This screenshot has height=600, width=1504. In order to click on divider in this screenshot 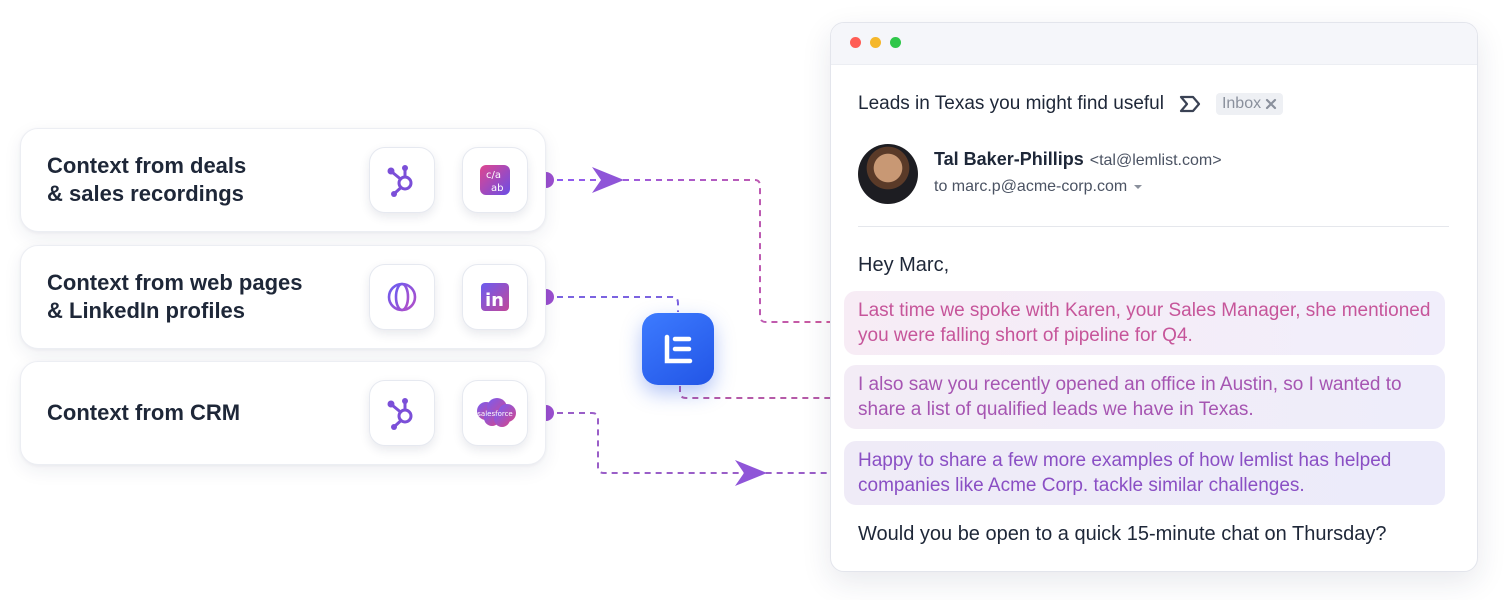, I will do `click(1153, 226)`.